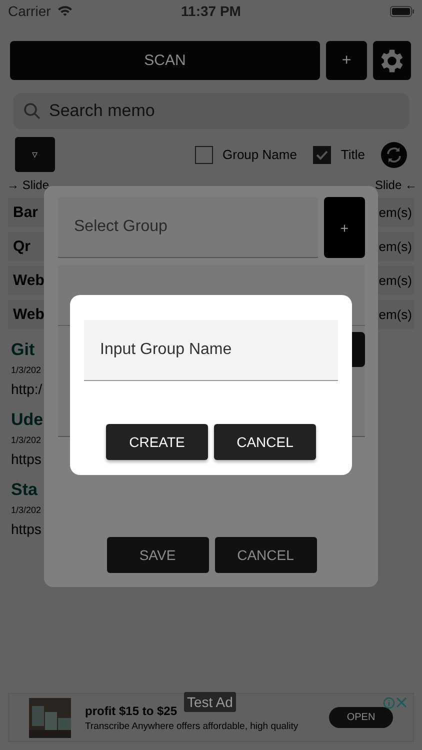 The image size is (422, 750). What do you see at coordinates (402, 11) in the screenshot?
I see `battery-icon` at bounding box center [402, 11].